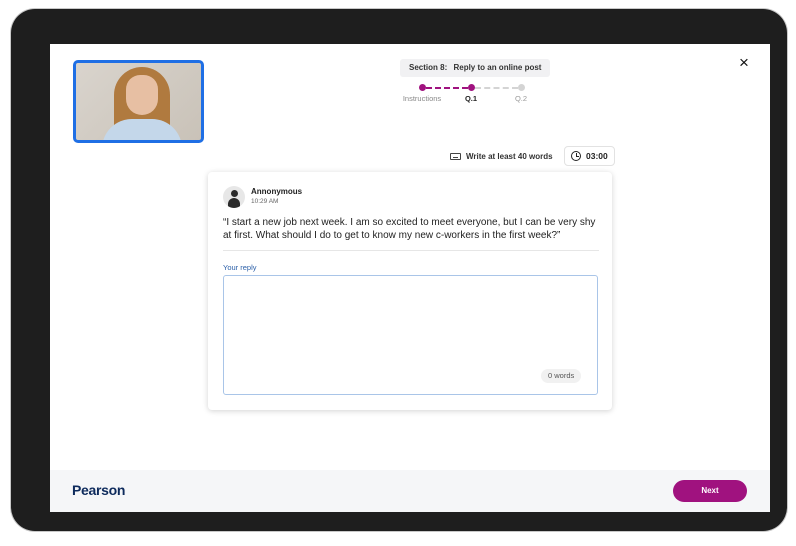  What do you see at coordinates (471, 87) in the screenshot?
I see `step-dot-q1` at bounding box center [471, 87].